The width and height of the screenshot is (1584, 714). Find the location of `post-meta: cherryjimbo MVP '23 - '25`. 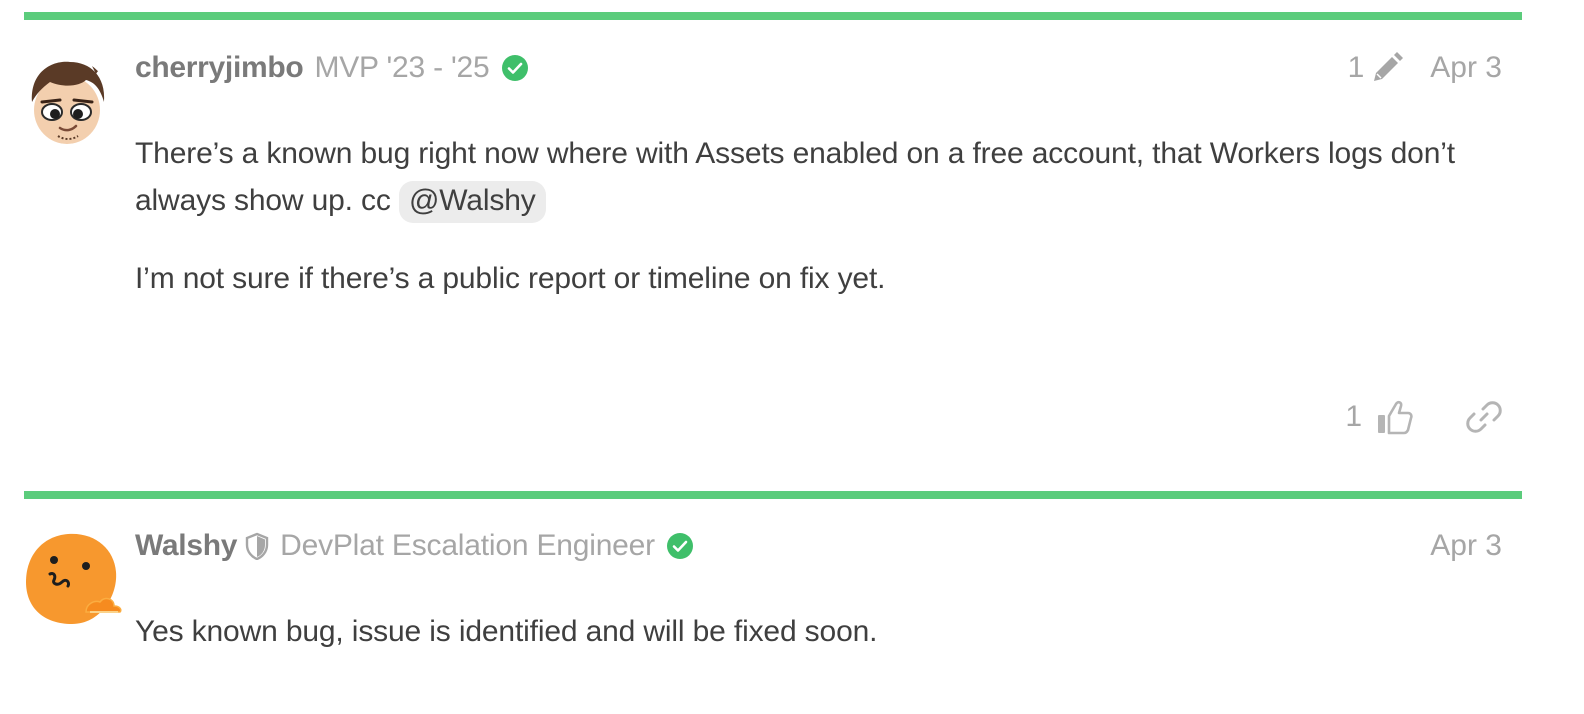

post-meta: cherryjimbo MVP '23 - '25 is located at coordinates (332, 68).